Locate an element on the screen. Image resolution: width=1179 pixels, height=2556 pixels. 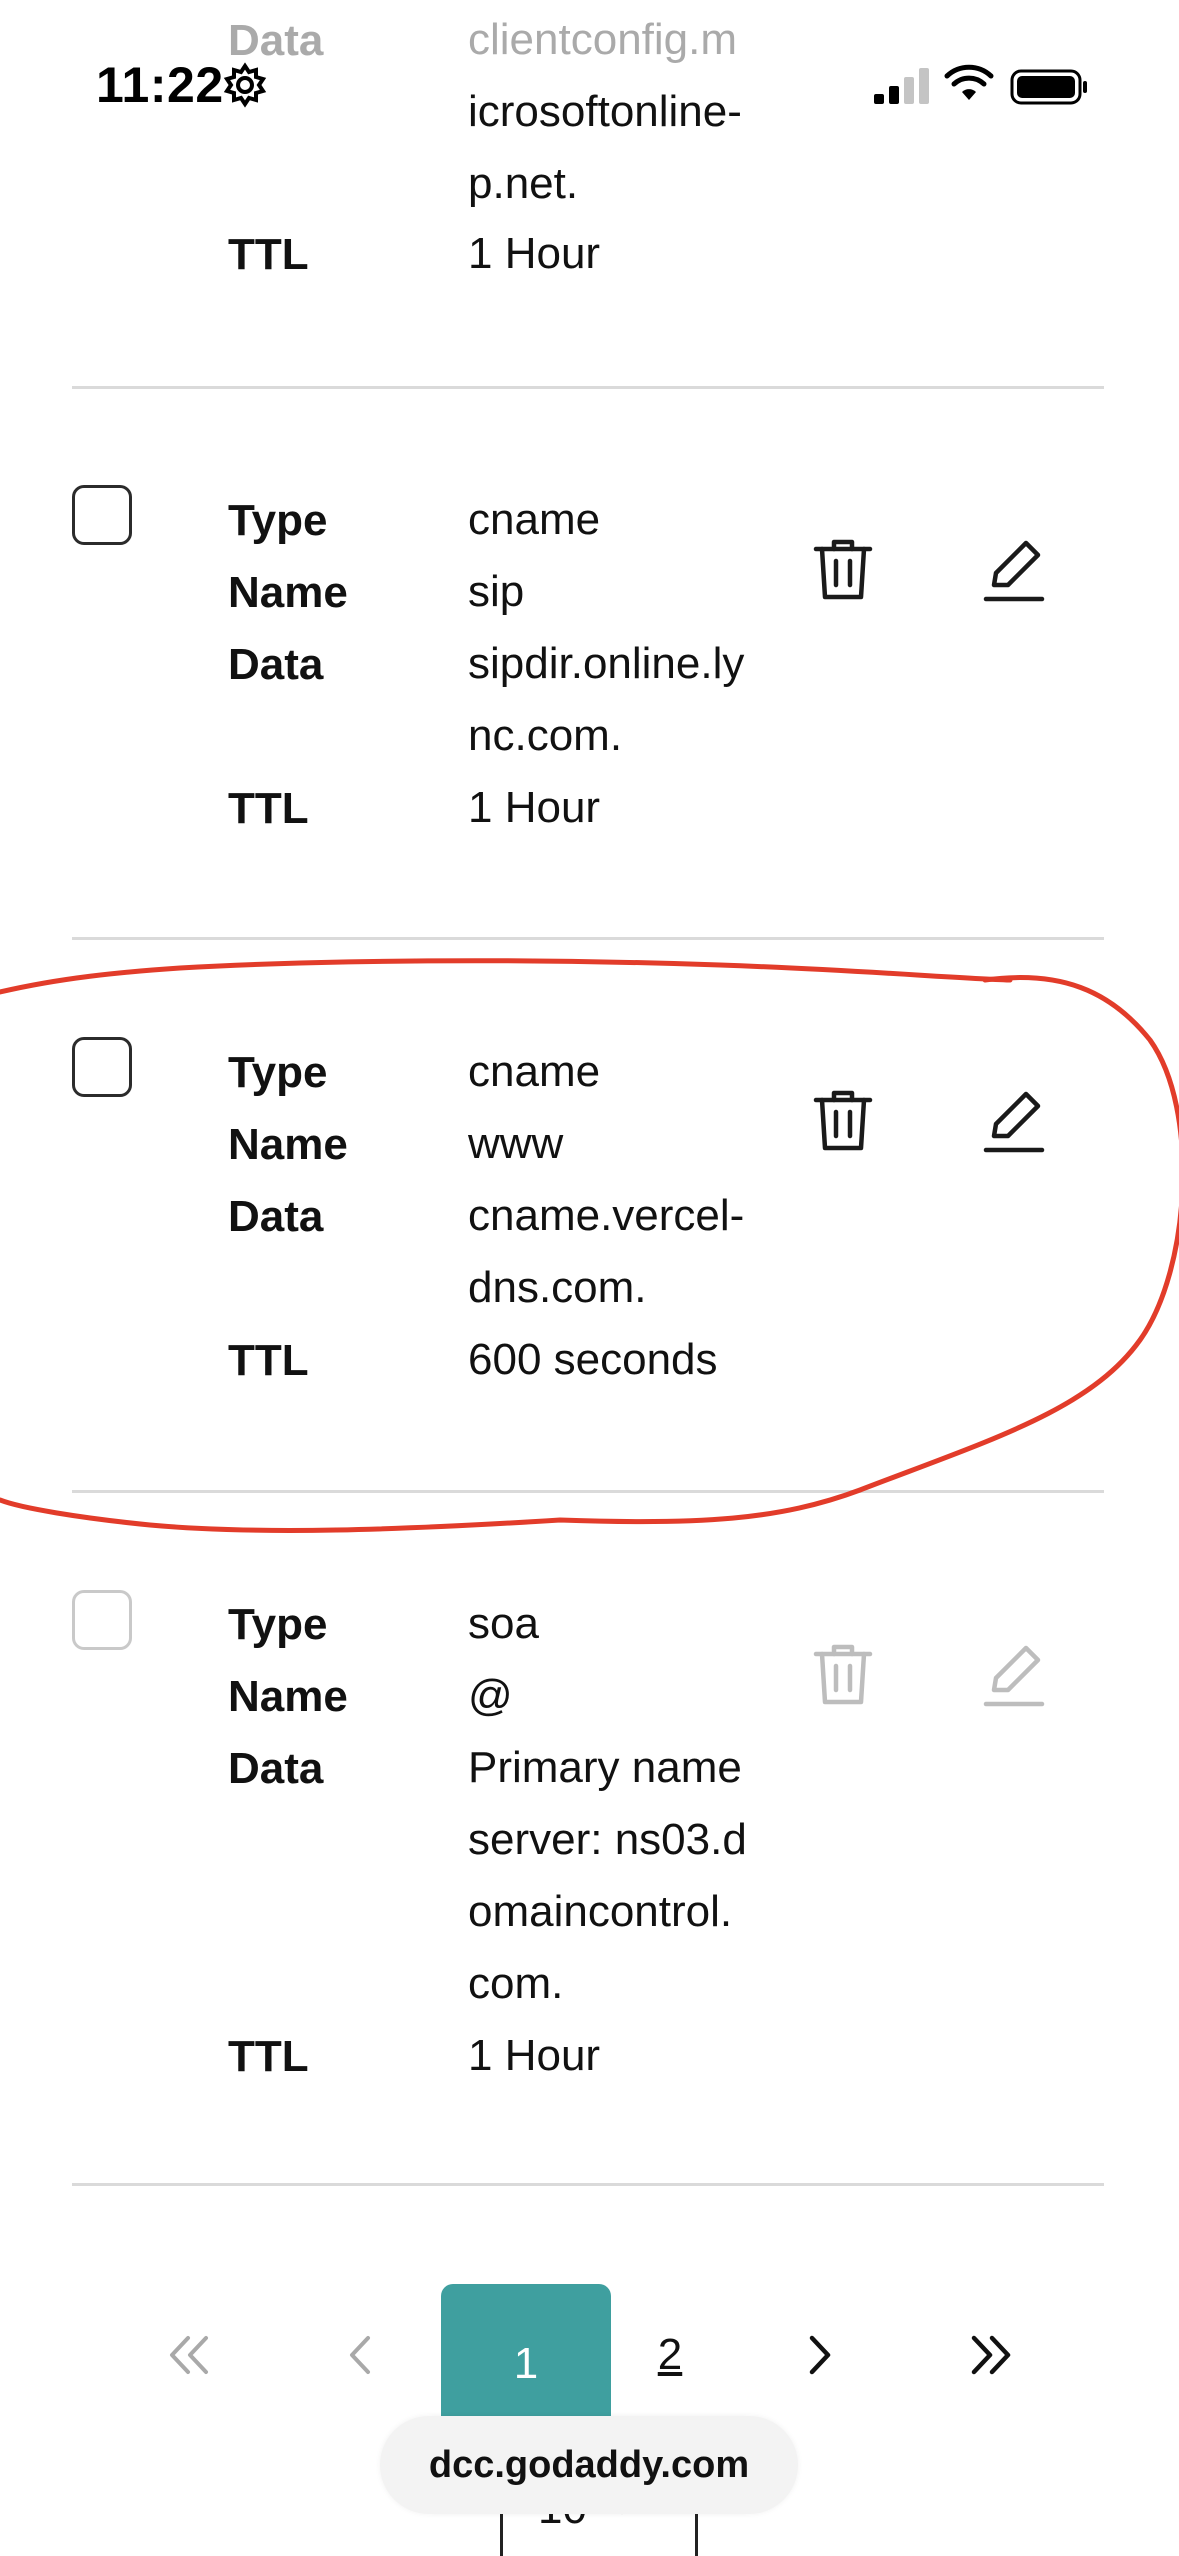
browser-url-bar: dcc.godaddy.com is located at coordinates (589, 2465).